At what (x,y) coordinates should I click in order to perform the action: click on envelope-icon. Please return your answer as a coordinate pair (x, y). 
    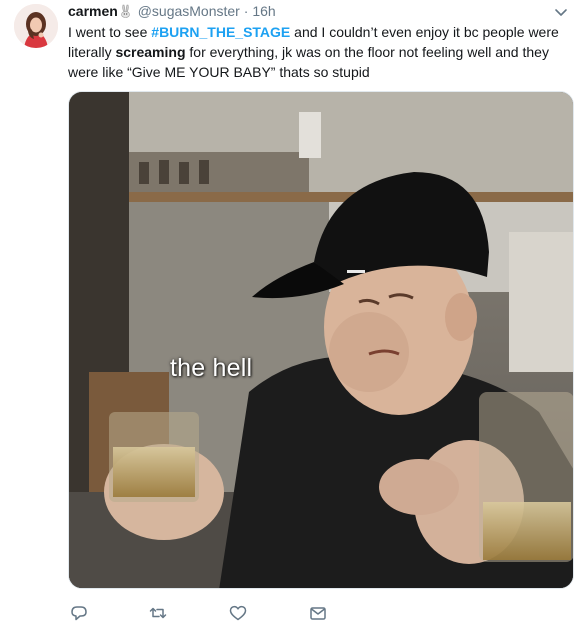
    Looking at the image, I should click on (318, 613).